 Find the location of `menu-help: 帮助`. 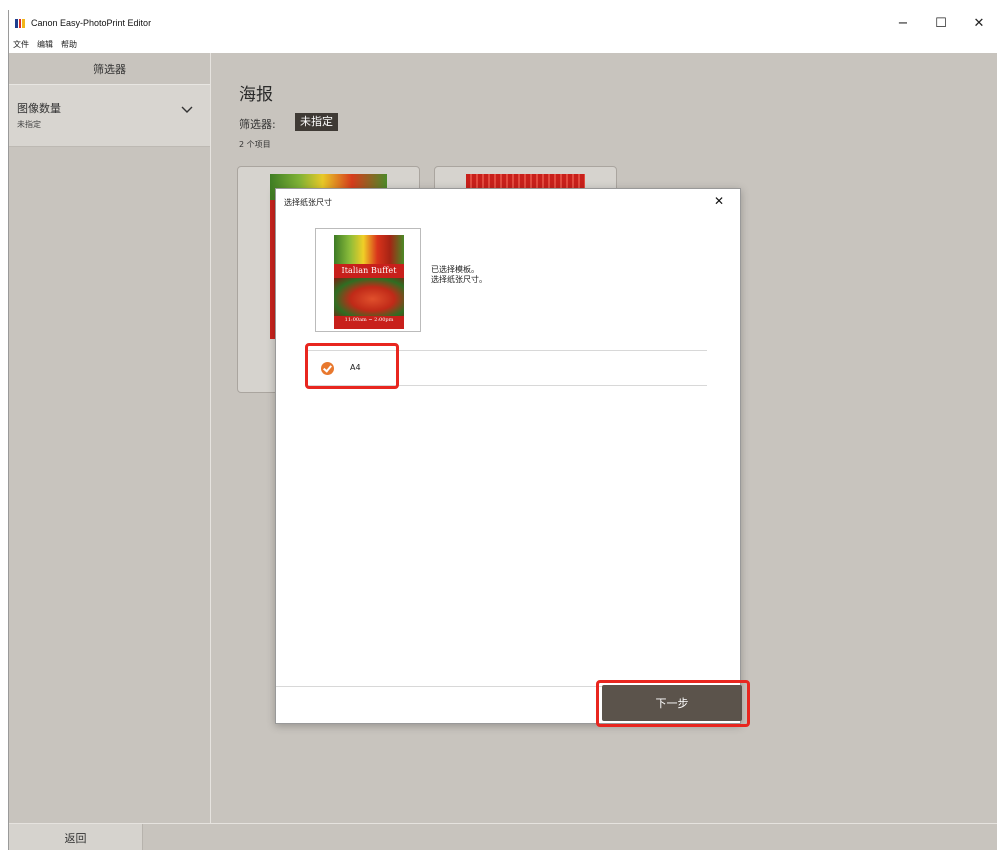

menu-help: 帮助 is located at coordinates (69, 44).